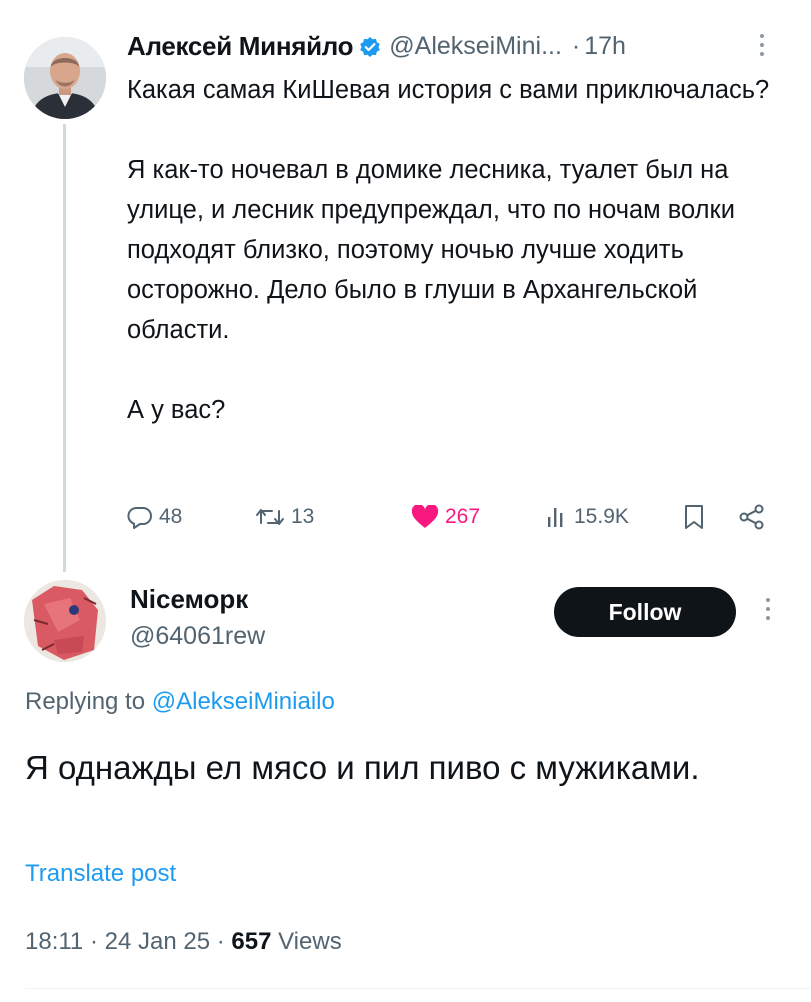 The height and width of the screenshot is (1002, 811). I want to click on bookmark-icon, so click(694, 517).